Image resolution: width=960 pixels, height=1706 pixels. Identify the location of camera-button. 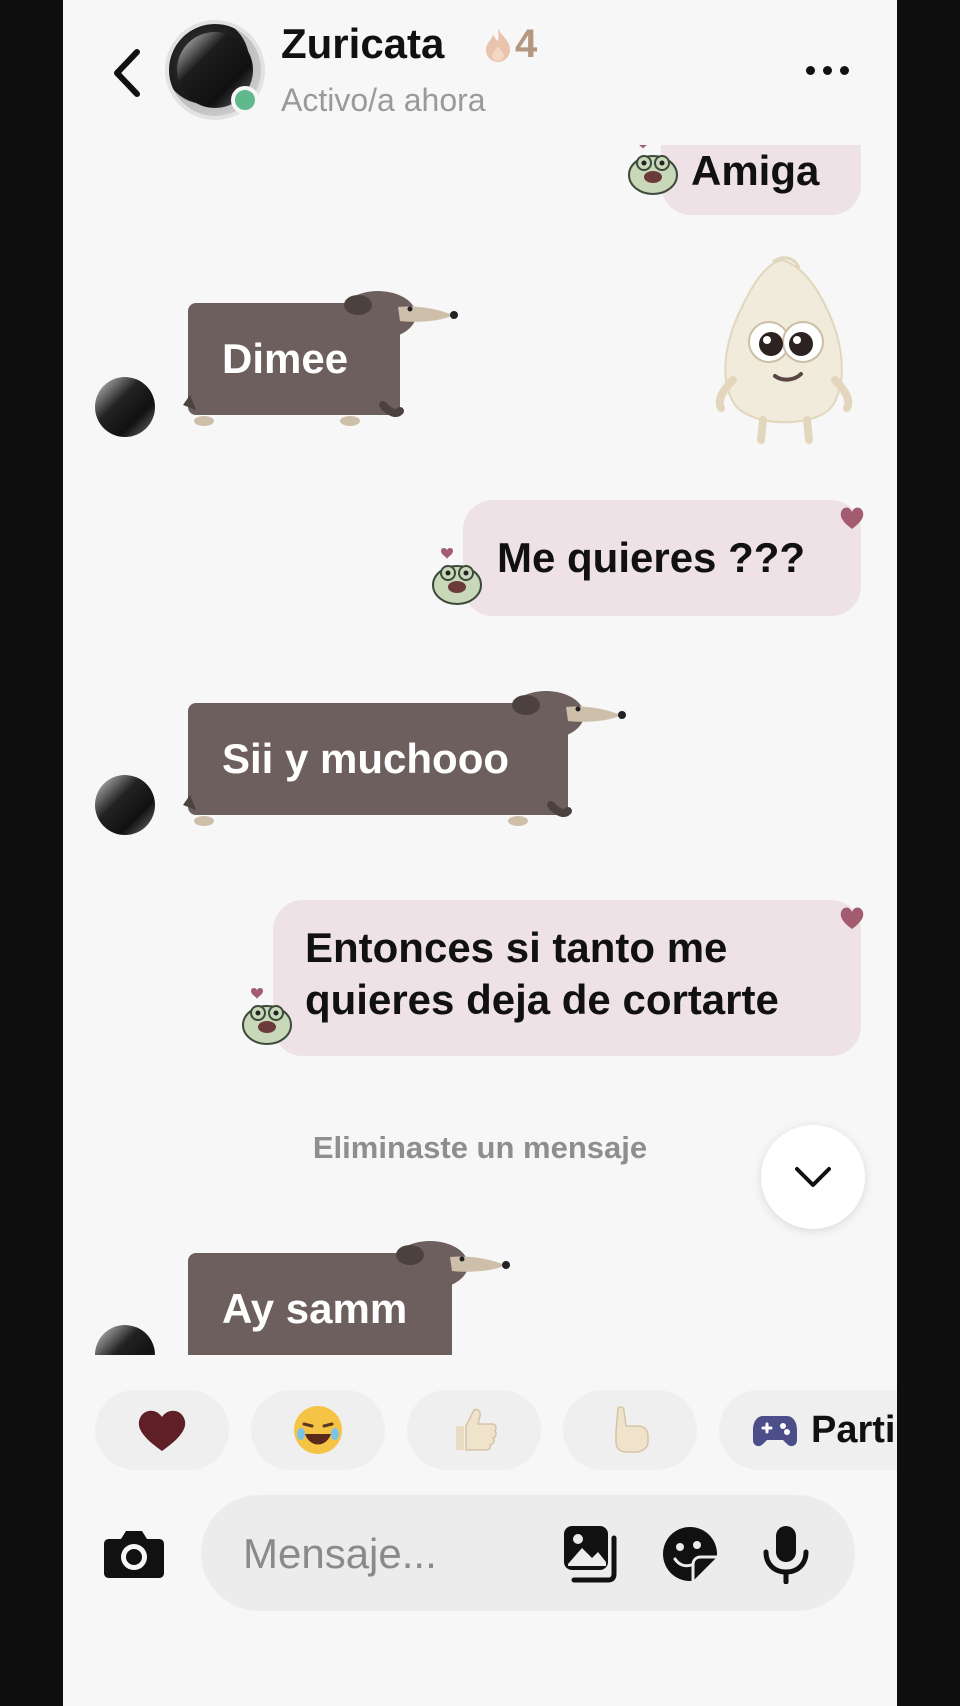
(134, 1553).